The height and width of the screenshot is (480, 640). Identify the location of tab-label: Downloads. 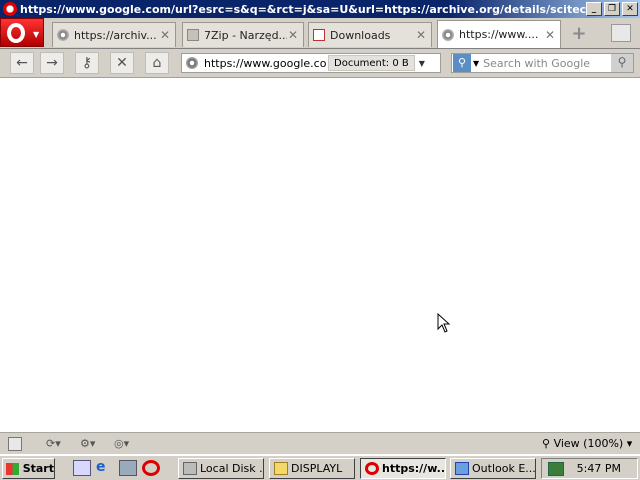
(360, 35).